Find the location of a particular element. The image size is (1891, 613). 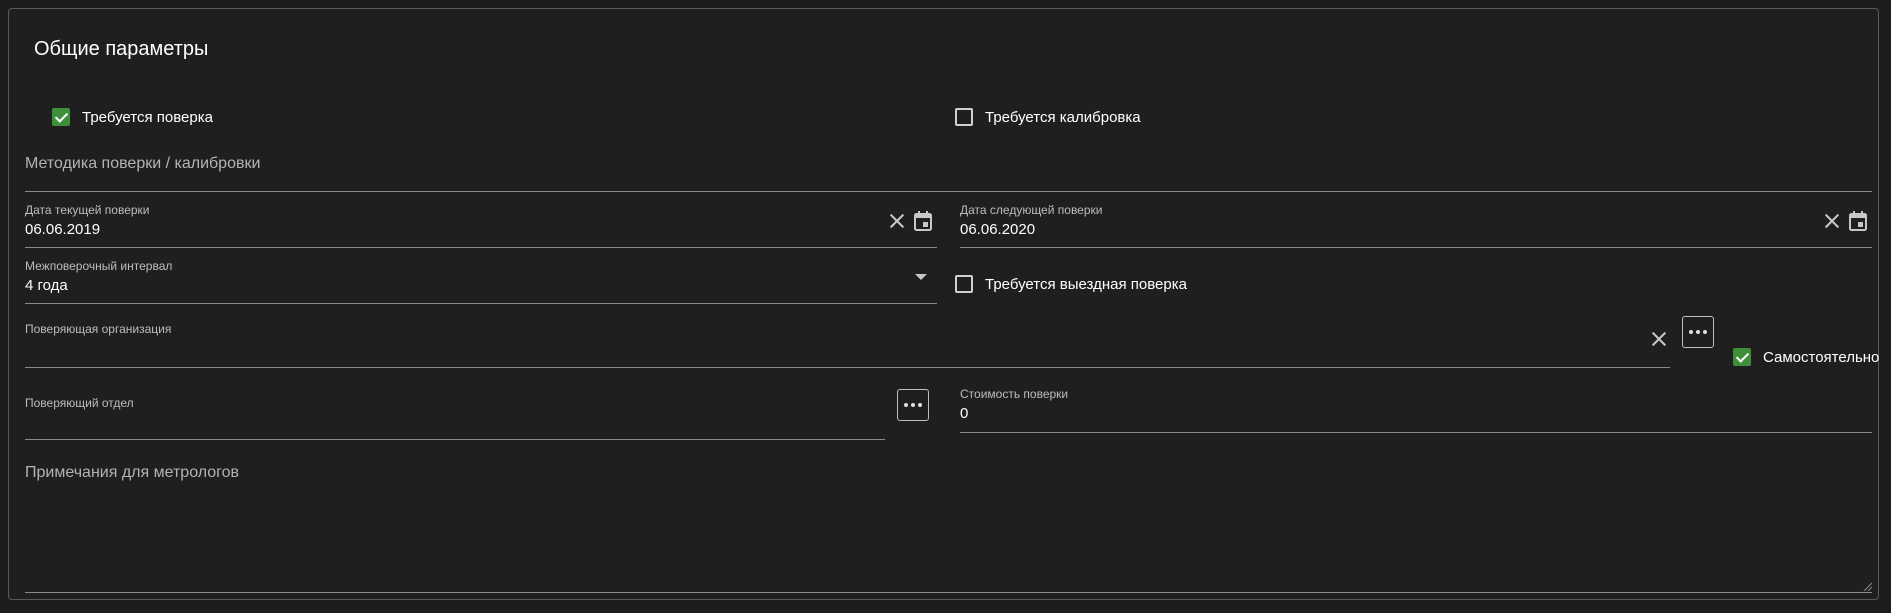

cost-label: Стоимость поверки is located at coordinates (1014, 394).